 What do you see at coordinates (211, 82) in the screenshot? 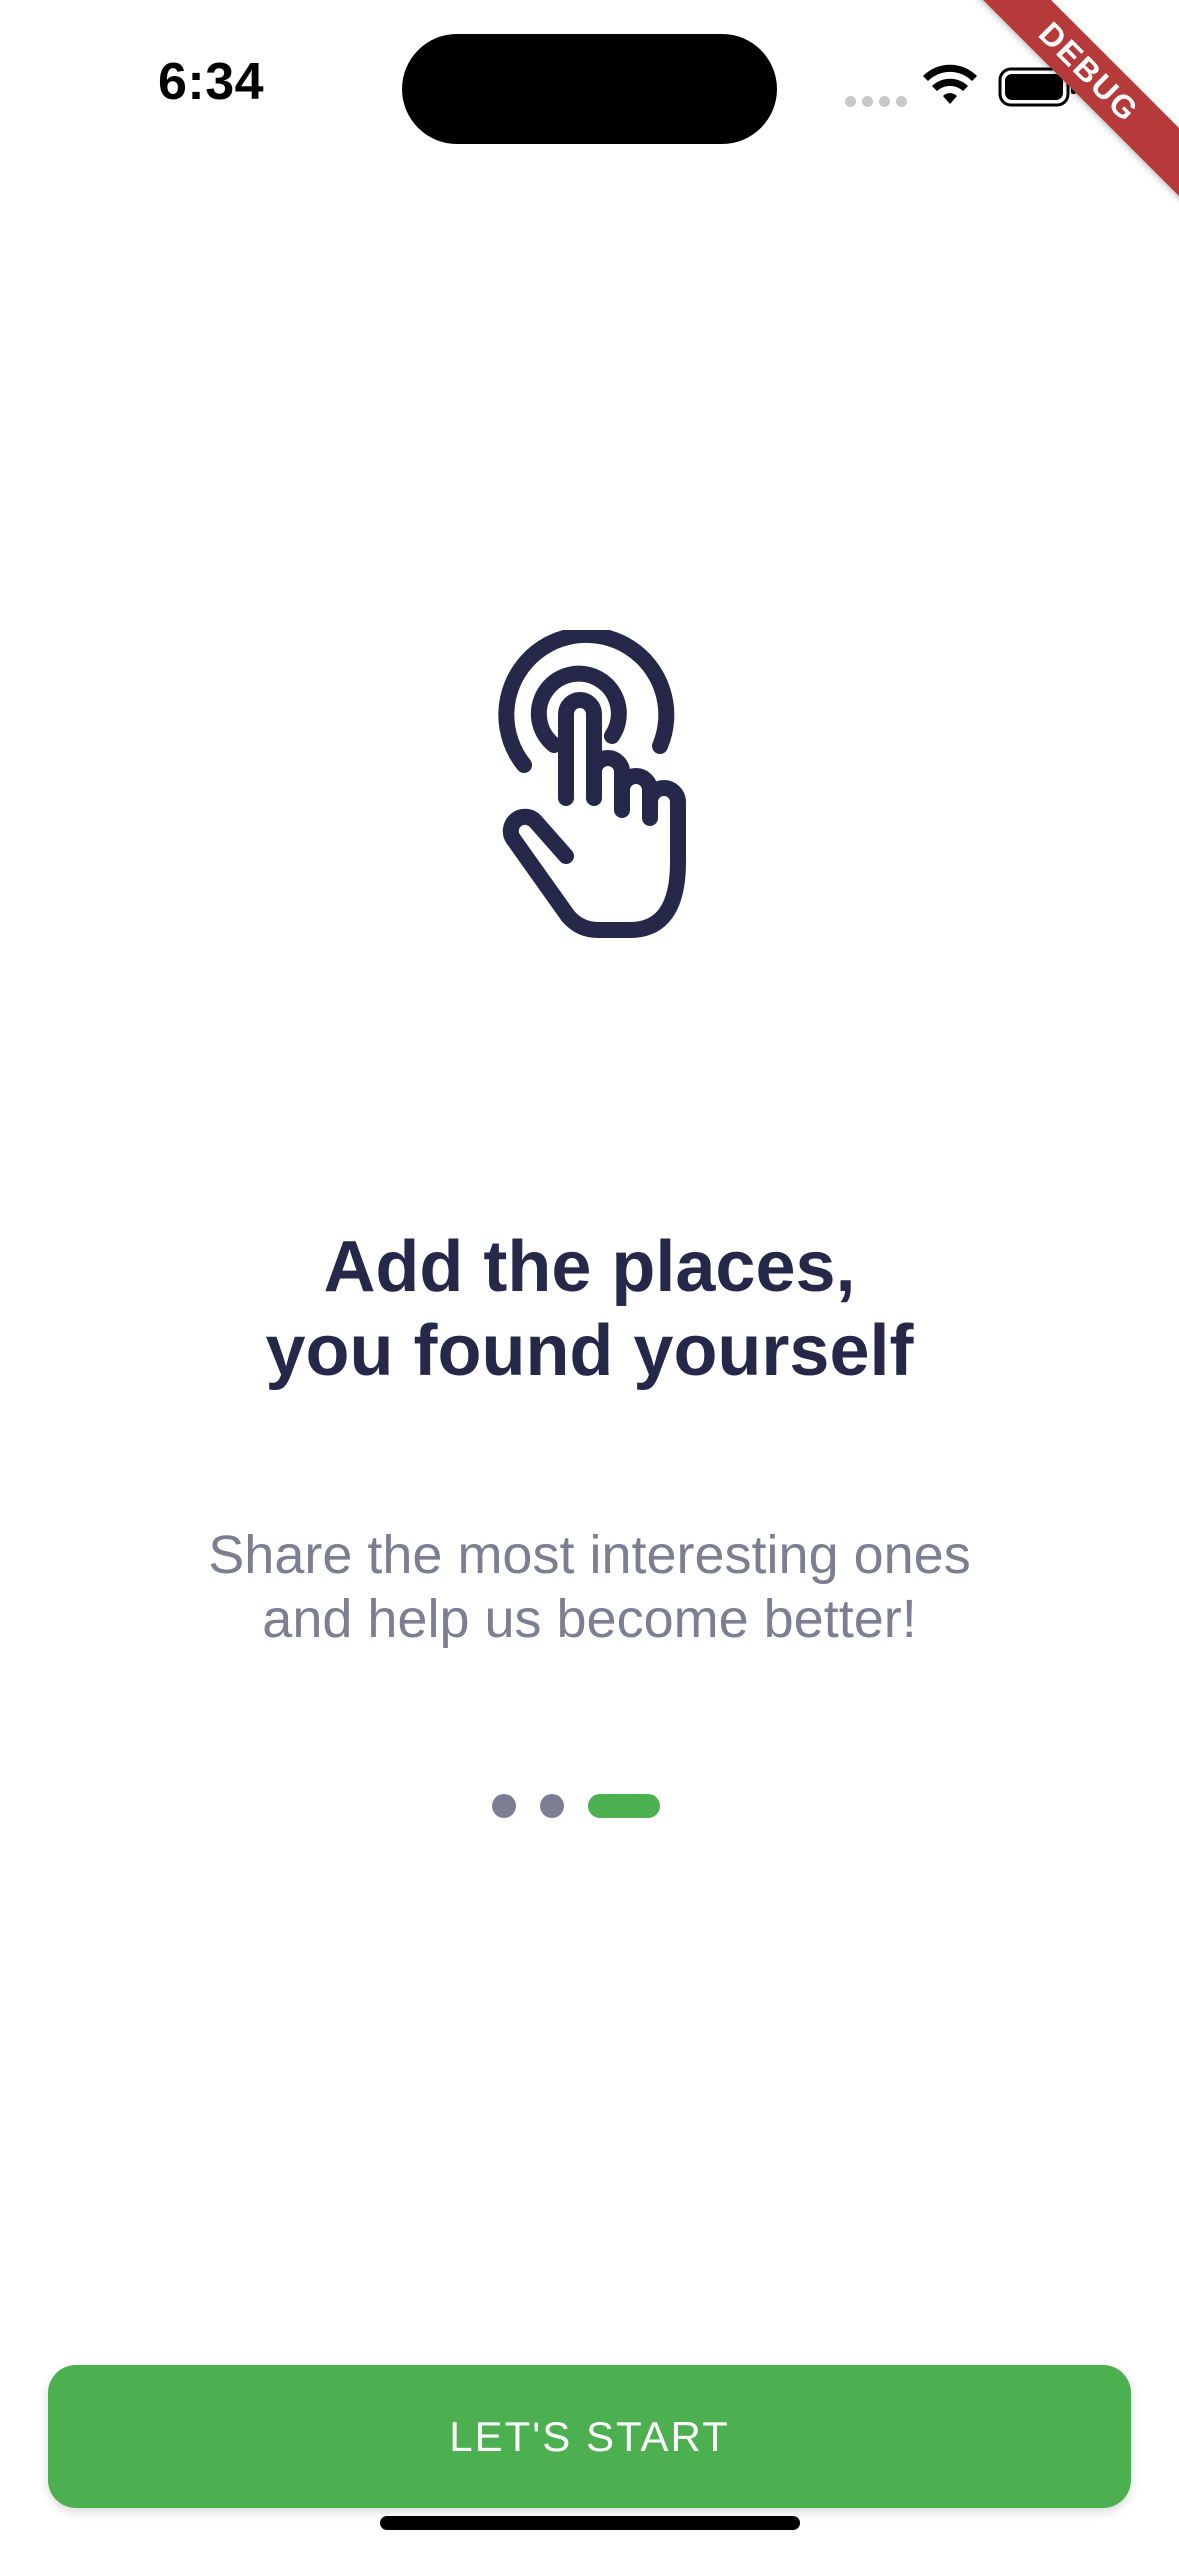
I see `status-time: 6:34` at bounding box center [211, 82].